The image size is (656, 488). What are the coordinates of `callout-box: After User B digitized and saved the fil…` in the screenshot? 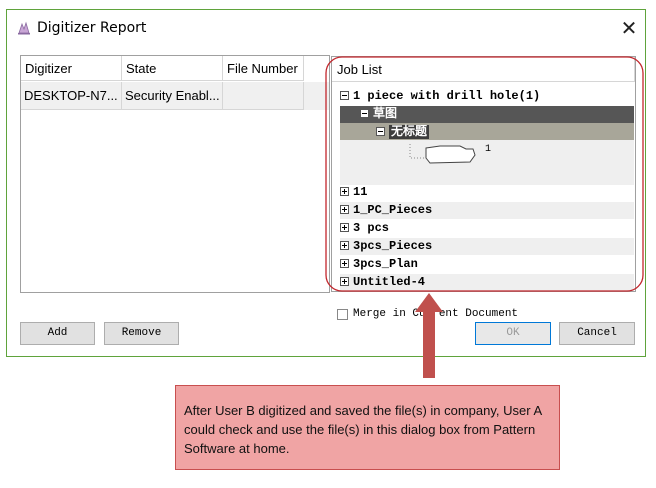 It's located at (367, 427).